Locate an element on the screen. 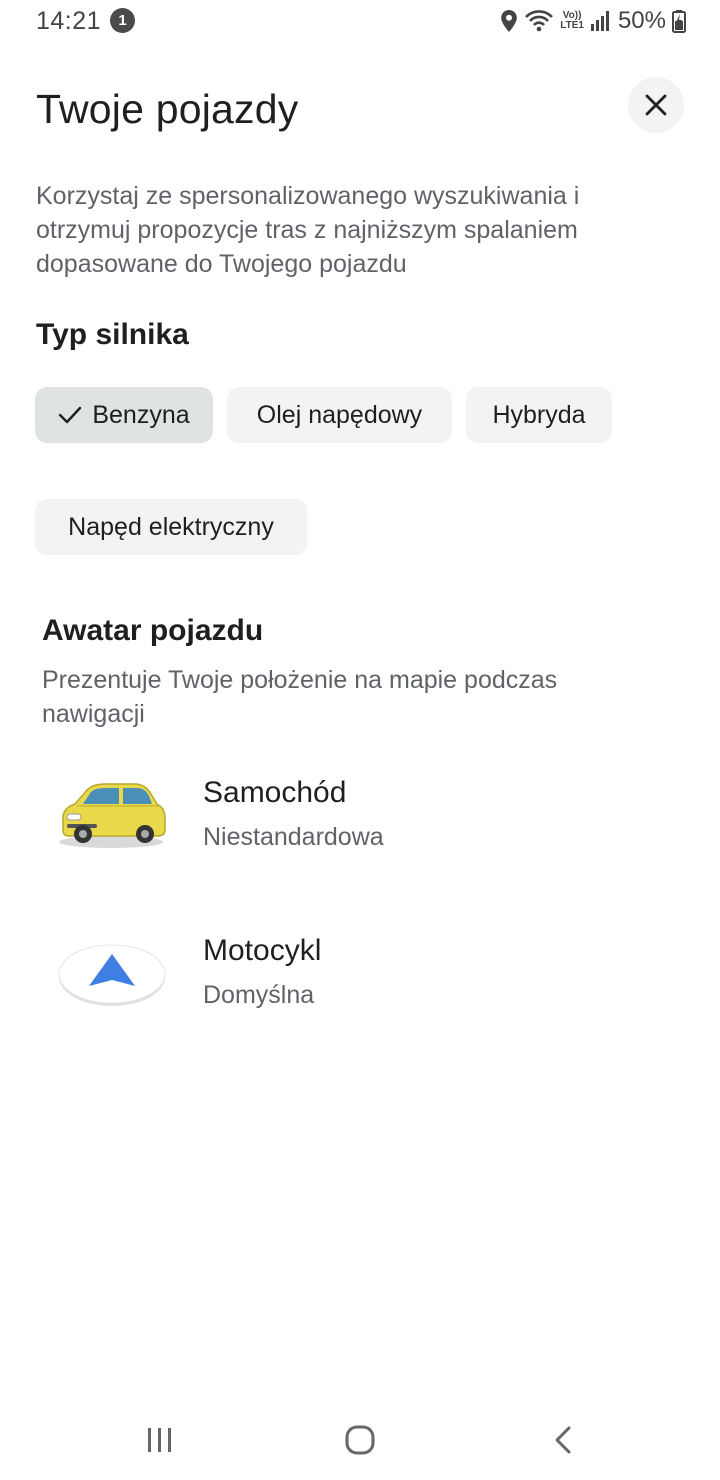  wifi-icon is located at coordinates (539, 21).